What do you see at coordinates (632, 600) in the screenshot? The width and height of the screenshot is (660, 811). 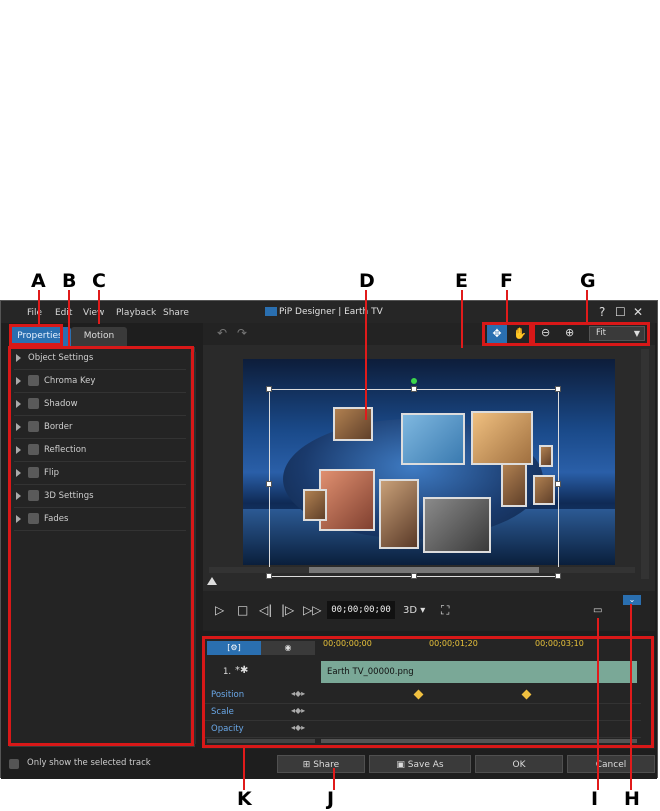 I see `expand-timeline-button: ⌄` at bounding box center [632, 600].